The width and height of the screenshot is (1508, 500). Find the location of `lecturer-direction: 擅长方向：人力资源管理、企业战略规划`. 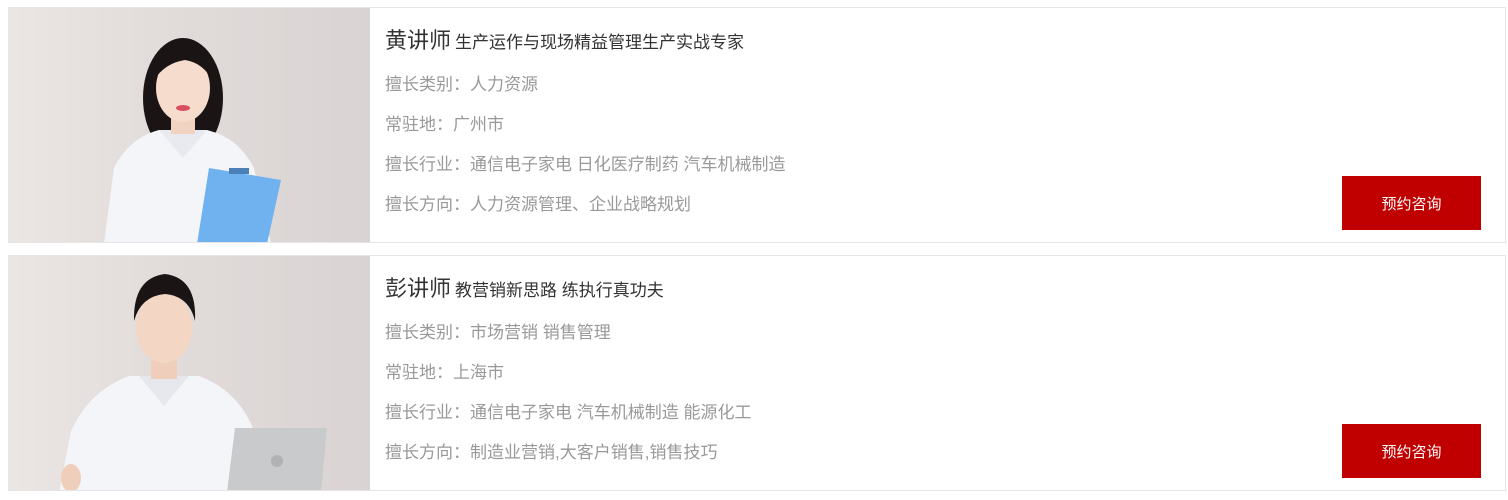

lecturer-direction: 擅长方向：人力资源管理、企业战略规划 is located at coordinates (538, 204).